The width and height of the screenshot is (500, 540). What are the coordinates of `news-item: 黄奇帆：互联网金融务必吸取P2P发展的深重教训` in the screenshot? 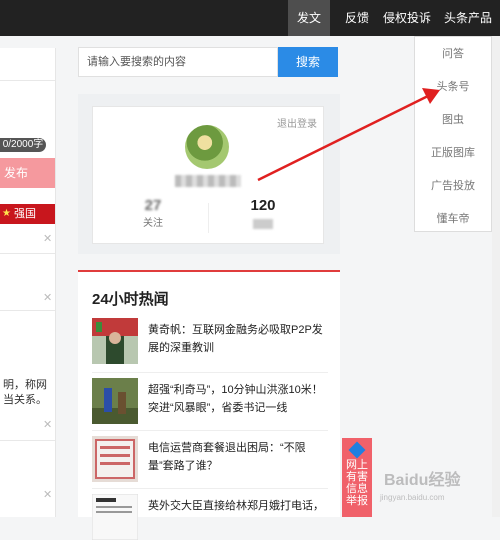 It's located at (210, 341).